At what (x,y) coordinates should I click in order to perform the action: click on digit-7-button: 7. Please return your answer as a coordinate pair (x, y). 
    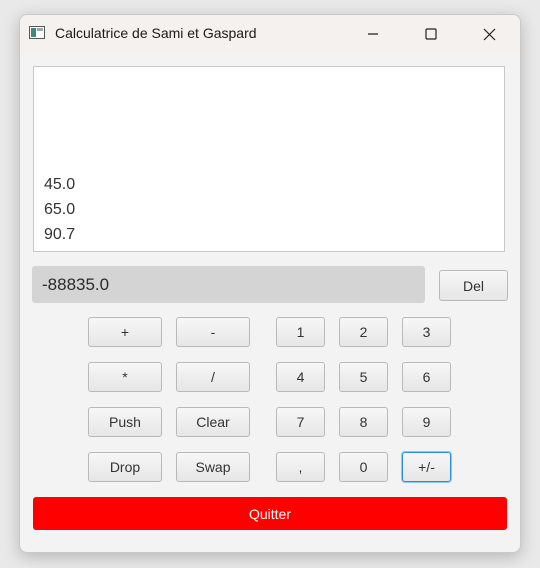
    Looking at the image, I should click on (300, 422).